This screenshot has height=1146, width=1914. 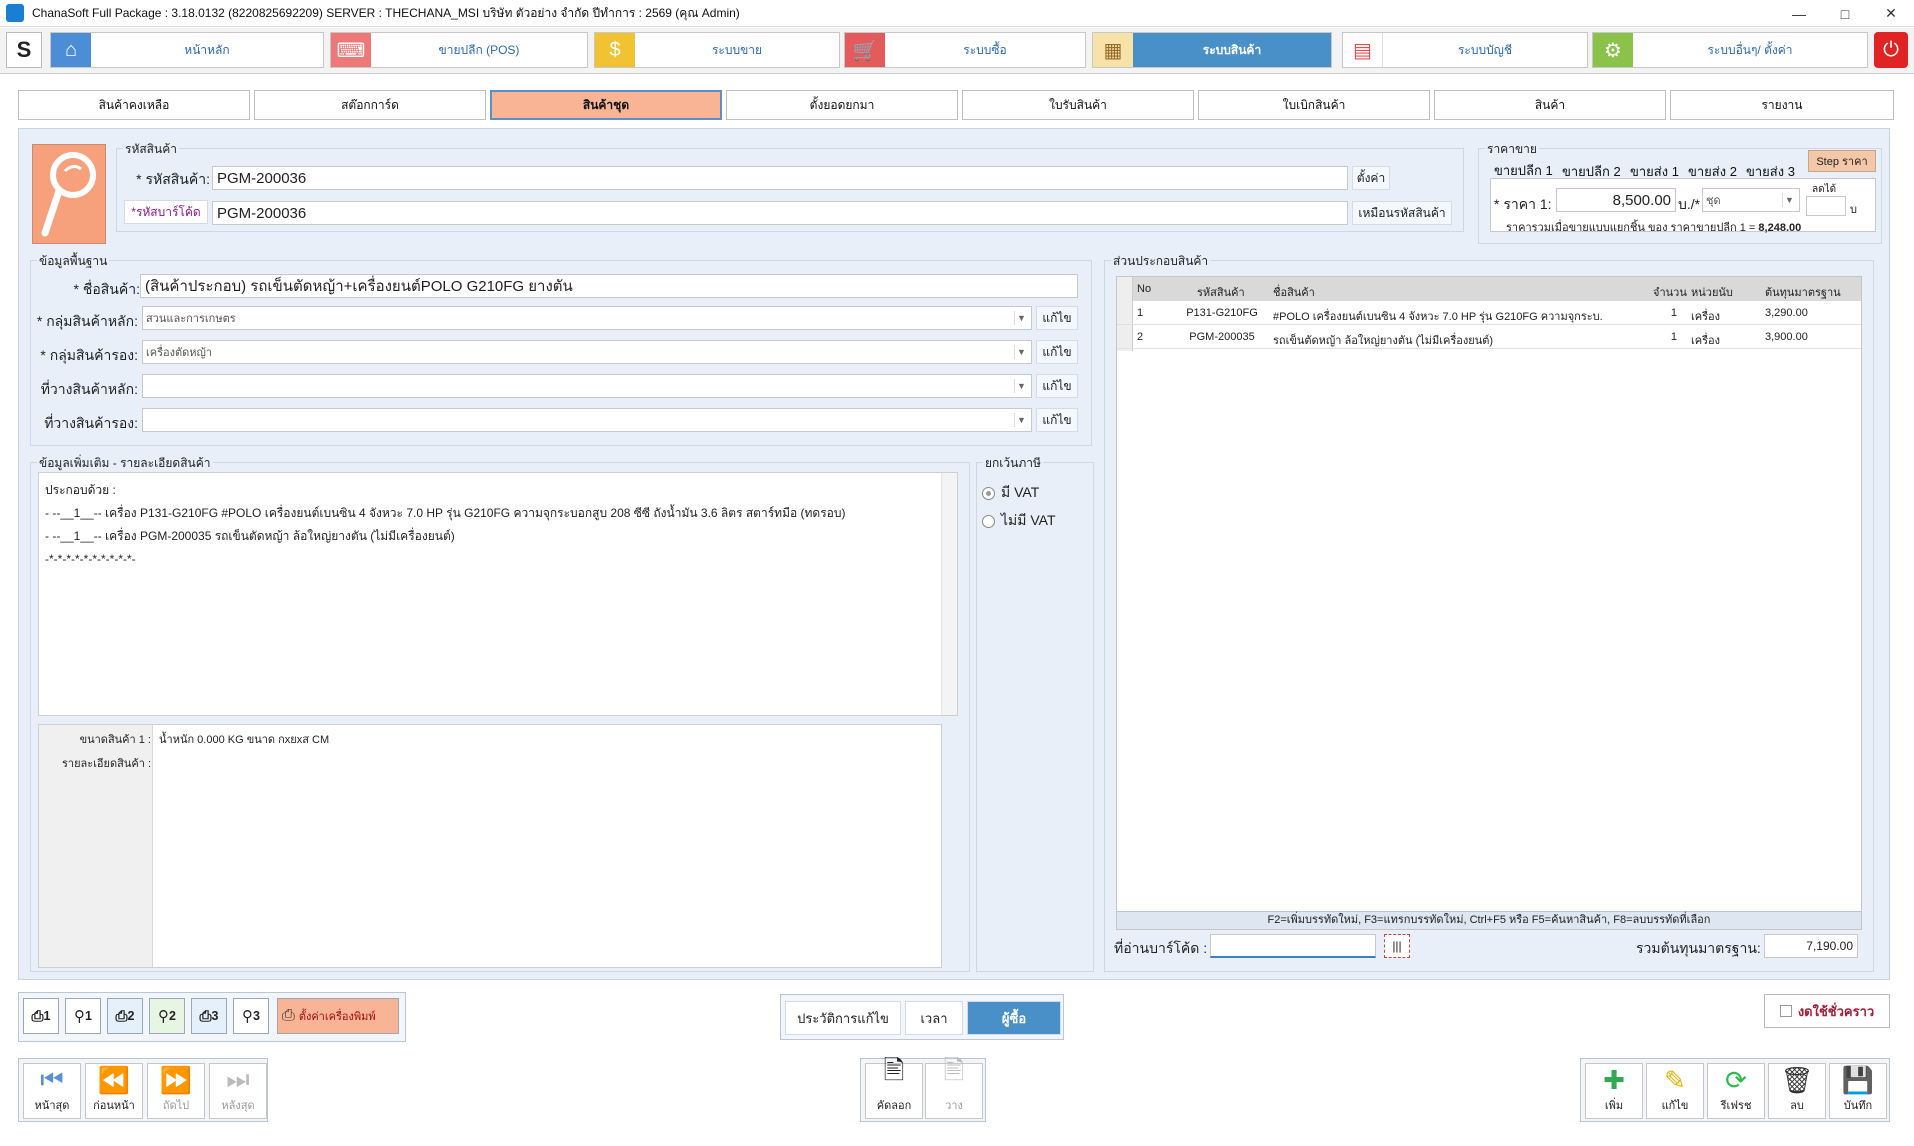 I want to click on main-group-combo: สวนและการเกษตร ▼, so click(x=587, y=318).